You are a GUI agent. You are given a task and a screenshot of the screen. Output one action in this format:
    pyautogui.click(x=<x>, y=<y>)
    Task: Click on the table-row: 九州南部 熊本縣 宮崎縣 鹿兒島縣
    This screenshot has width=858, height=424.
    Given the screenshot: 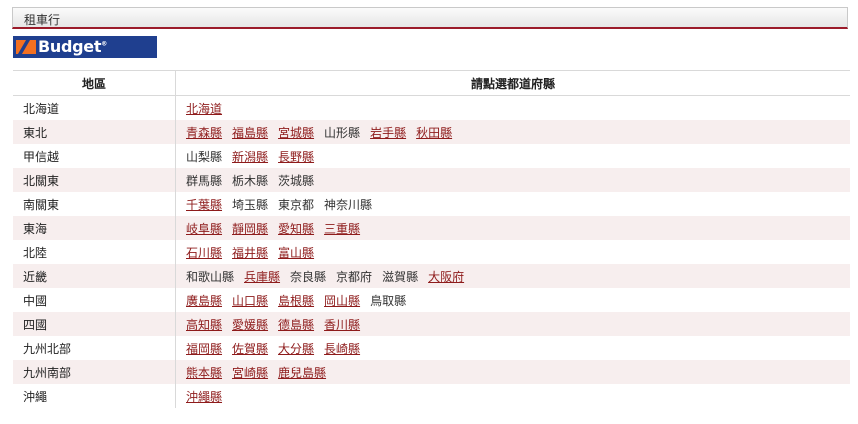 What is the action you would take?
    pyautogui.click(x=431, y=372)
    